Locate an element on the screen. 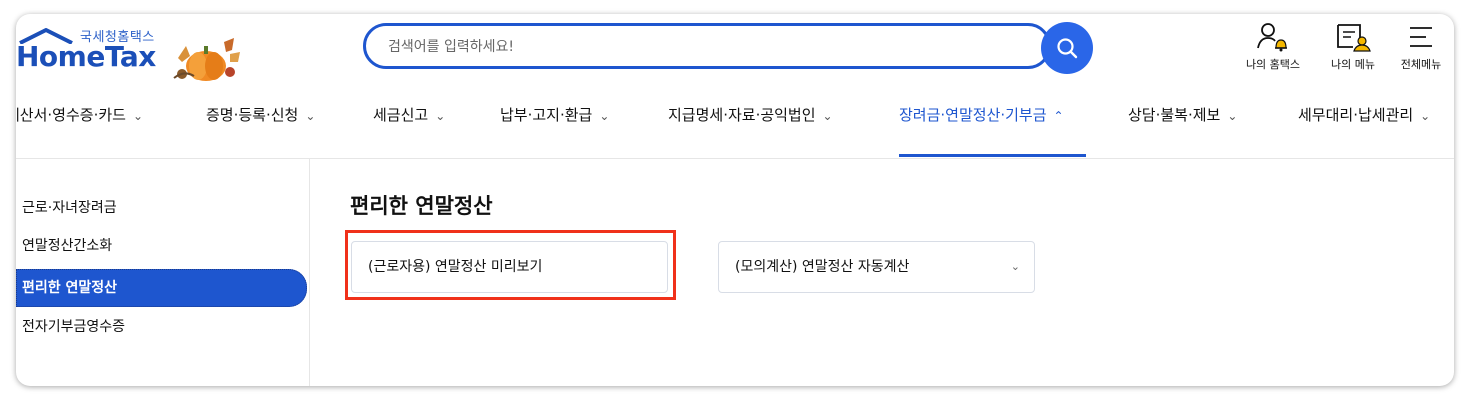 This screenshot has width=1470, height=401. gnb-item-tax-agent: 세무대리·납세관리 ⌄ is located at coordinates (1364, 124).